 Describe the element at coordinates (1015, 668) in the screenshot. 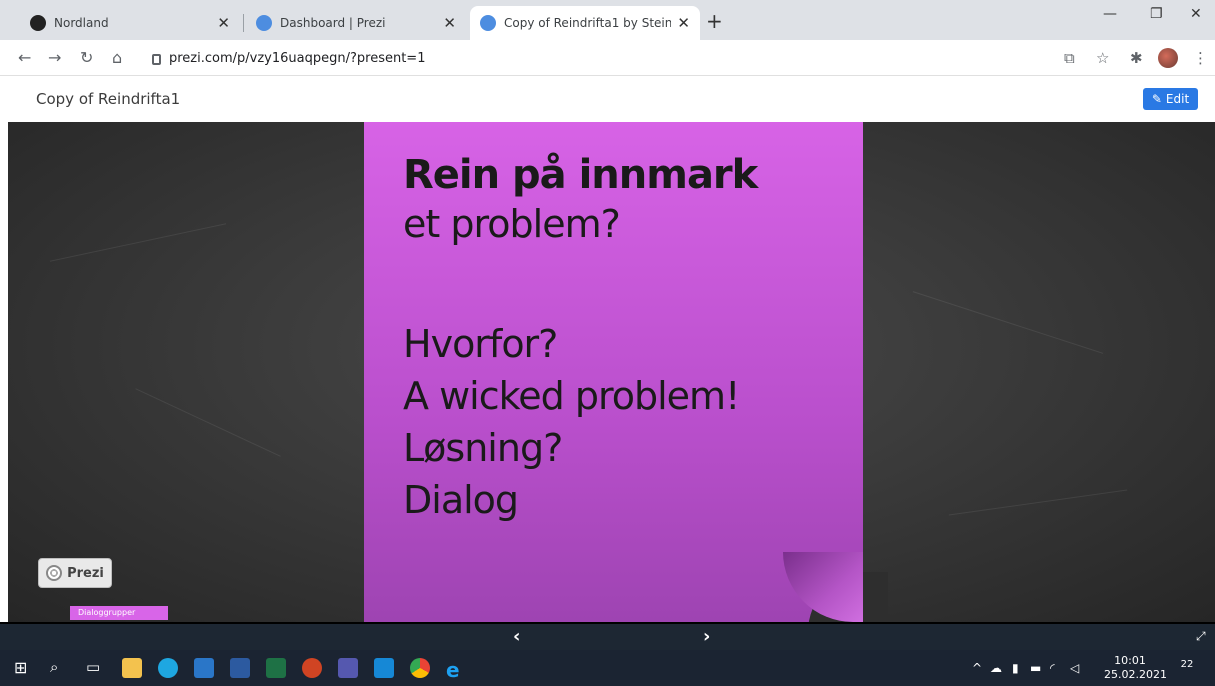

I see `usb-icon: ▮` at that location.